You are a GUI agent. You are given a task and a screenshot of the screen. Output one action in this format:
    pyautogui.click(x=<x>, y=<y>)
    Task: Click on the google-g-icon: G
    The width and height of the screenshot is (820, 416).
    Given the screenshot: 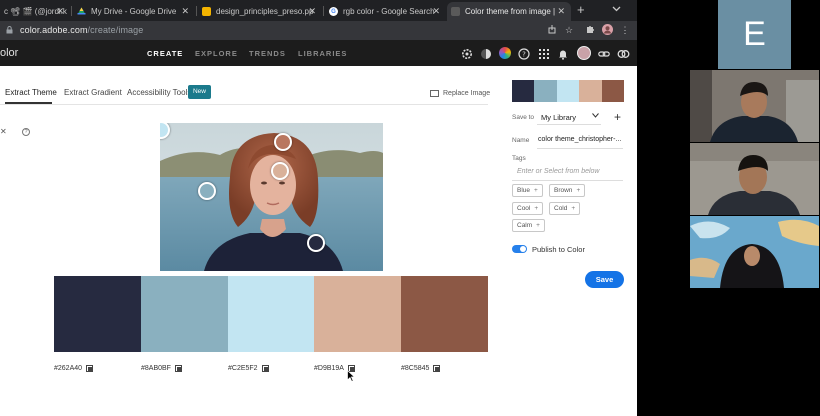 What is the action you would take?
    pyautogui.click(x=333, y=11)
    